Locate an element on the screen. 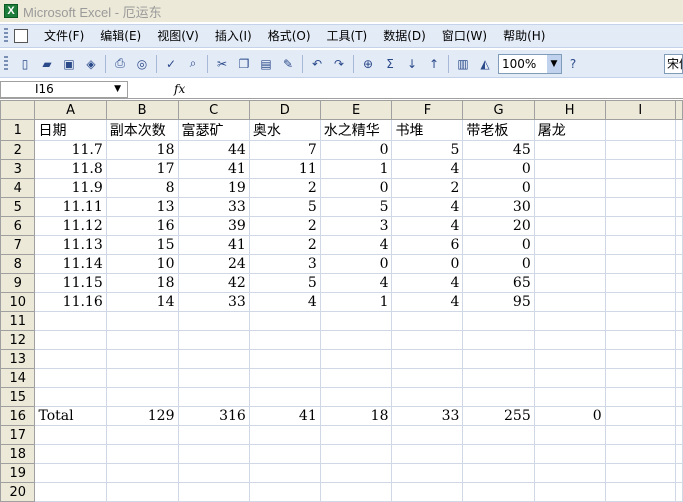 The width and height of the screenshot is (683, 502). chart-wizard-icon: ▥ is located at coordinates (463, 64).